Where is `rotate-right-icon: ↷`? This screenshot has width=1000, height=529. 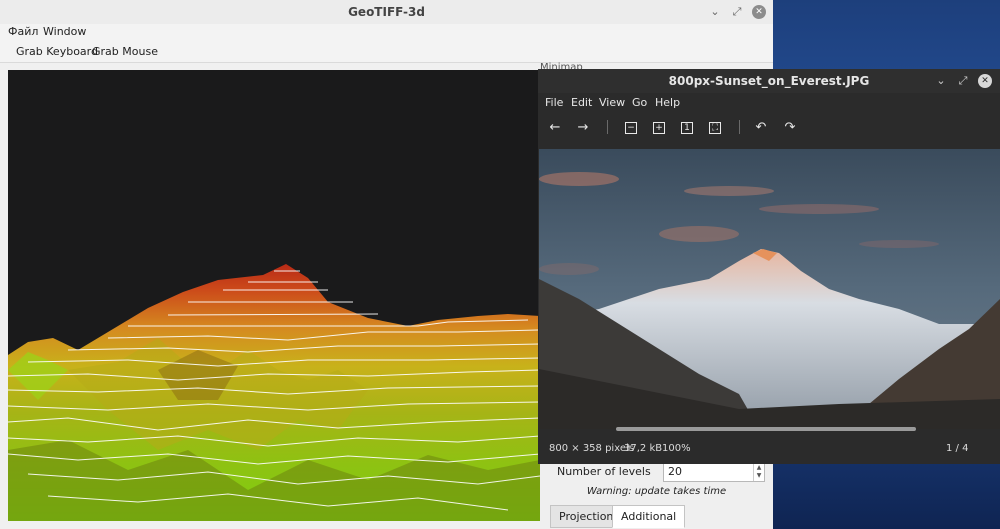
rotate-right-icon: ↷ is located at coordinates (790, 128).